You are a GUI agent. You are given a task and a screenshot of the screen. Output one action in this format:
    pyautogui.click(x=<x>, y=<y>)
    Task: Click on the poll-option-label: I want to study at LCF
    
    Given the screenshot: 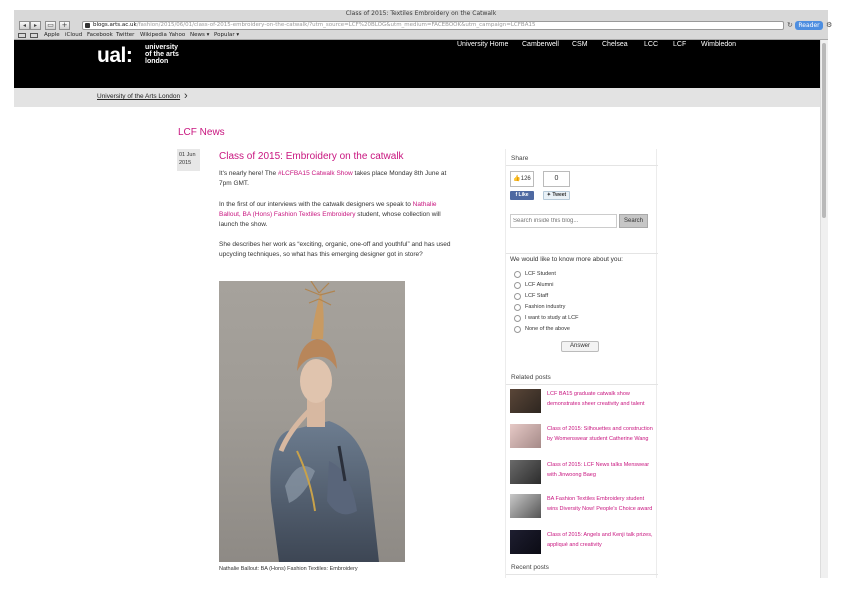 What is the action you would take?
    pyautogui.click(x=552, y=318)
    